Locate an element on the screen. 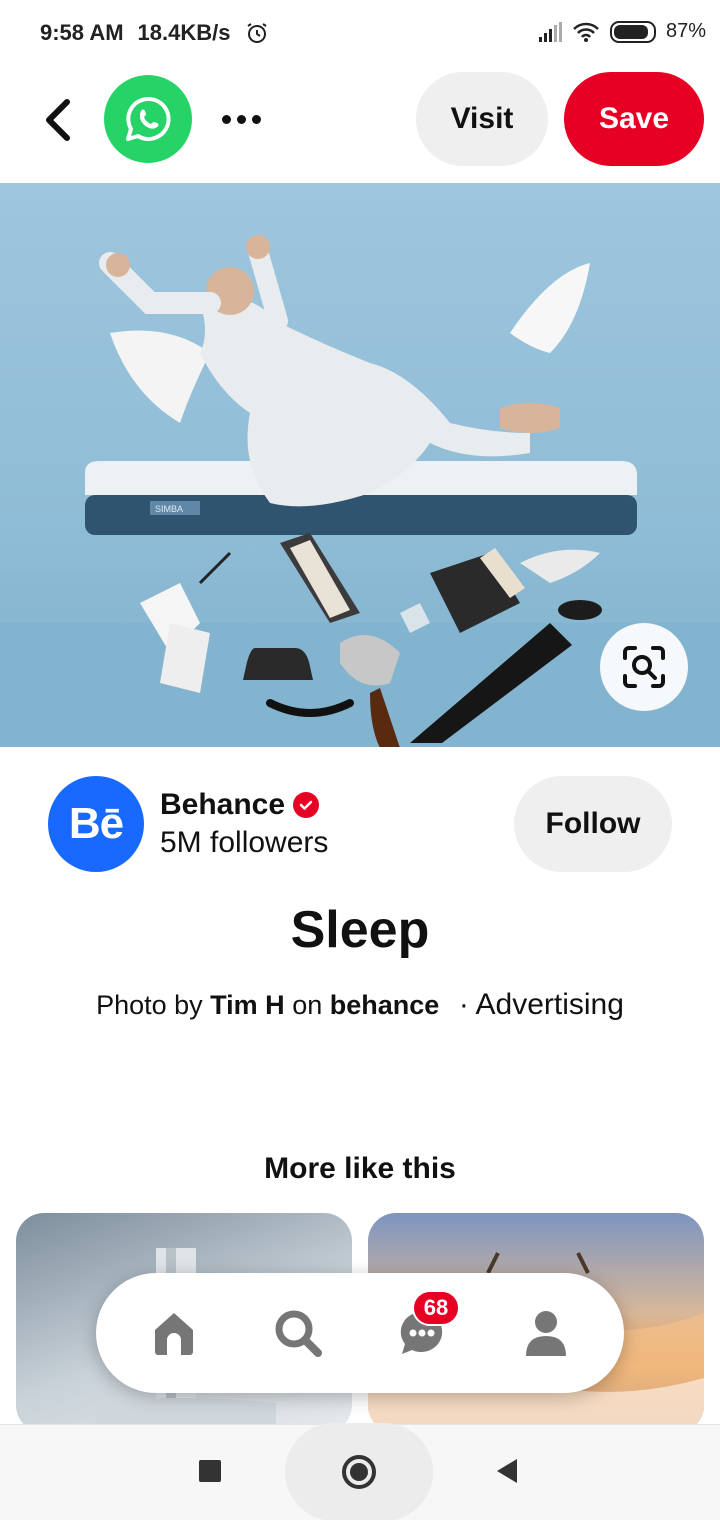 Image resolution: width=720 pixels, height=1520 pixels. home-icon is located at coordinates (174, 1334).